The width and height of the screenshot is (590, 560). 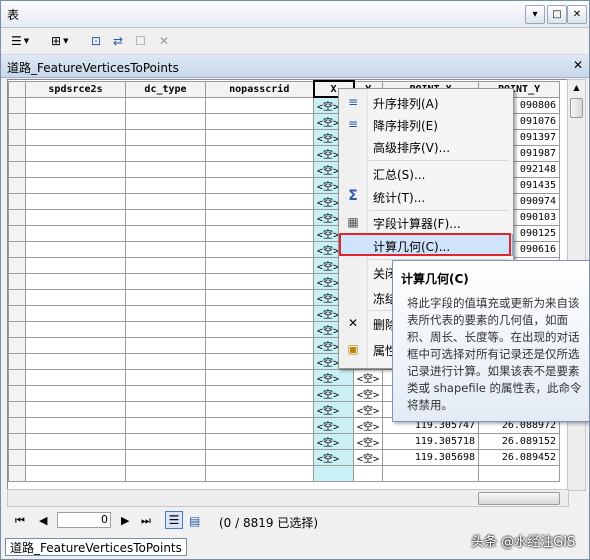 What do you see at coordinates (165, 89) in the screenshot?
I see `column-header-dc-type: dc_type` at bounding box center [165, 89].